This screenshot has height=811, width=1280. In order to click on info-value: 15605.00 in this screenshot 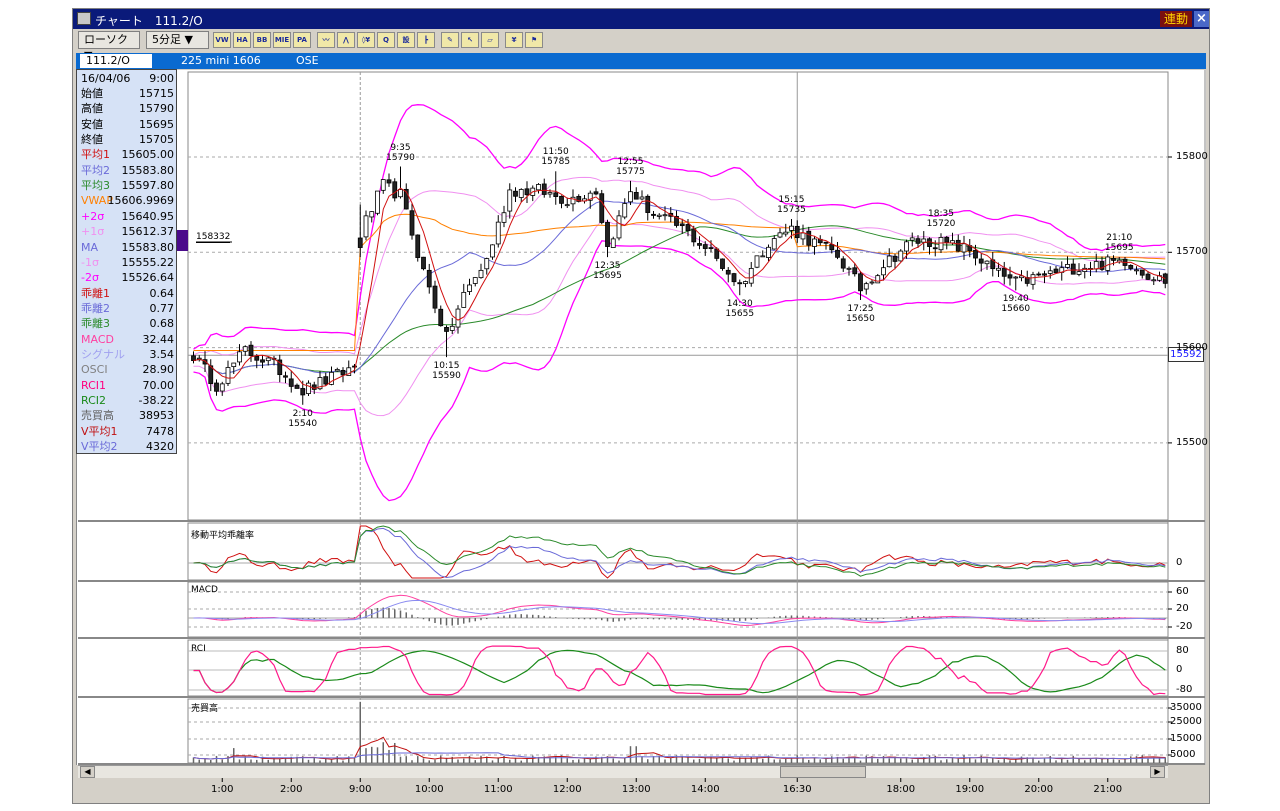, I will do `click(148, 155)`.